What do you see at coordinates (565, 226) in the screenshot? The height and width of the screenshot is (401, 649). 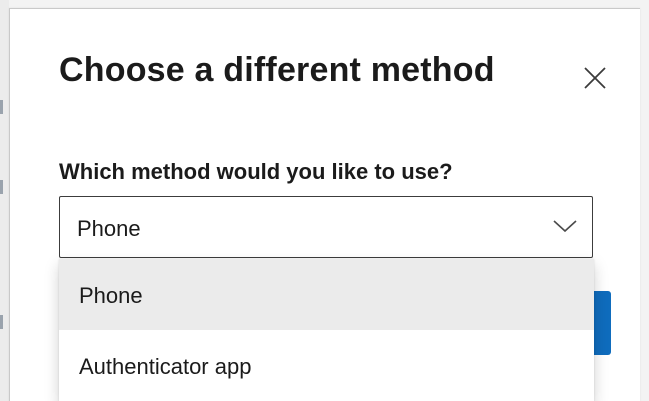 I see `chevron-down-icon` at bounding box center [565, 226].